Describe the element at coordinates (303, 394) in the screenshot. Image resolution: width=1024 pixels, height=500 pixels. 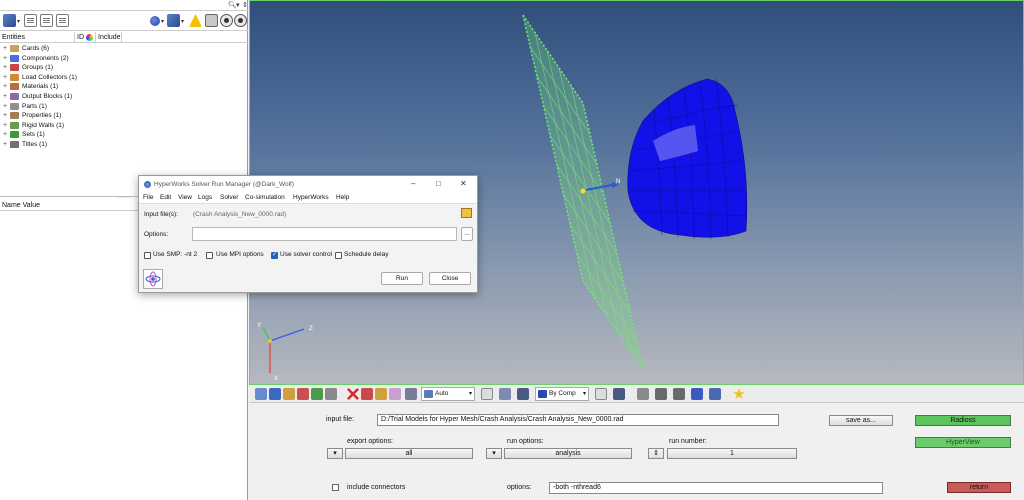
I see `load-icon` at that location.